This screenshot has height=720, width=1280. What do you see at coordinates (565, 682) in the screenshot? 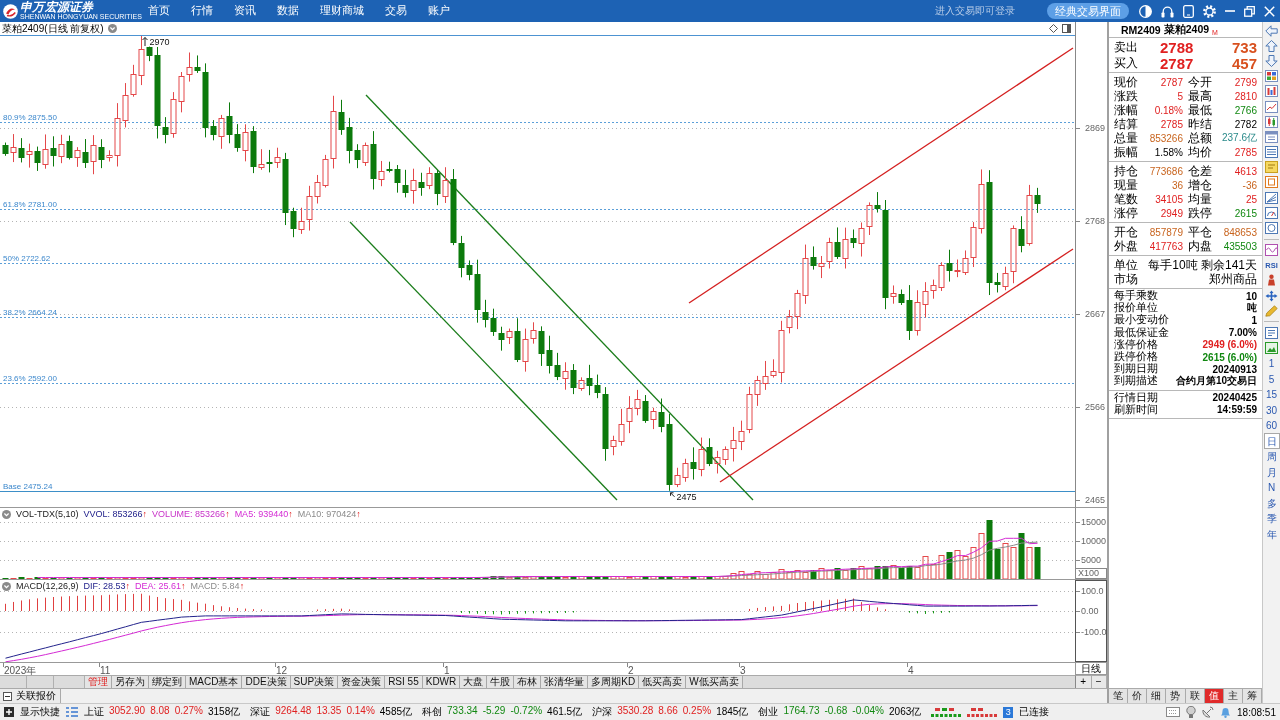
I see `formula-tab: 张清华量` at bounding box center [565, 682].